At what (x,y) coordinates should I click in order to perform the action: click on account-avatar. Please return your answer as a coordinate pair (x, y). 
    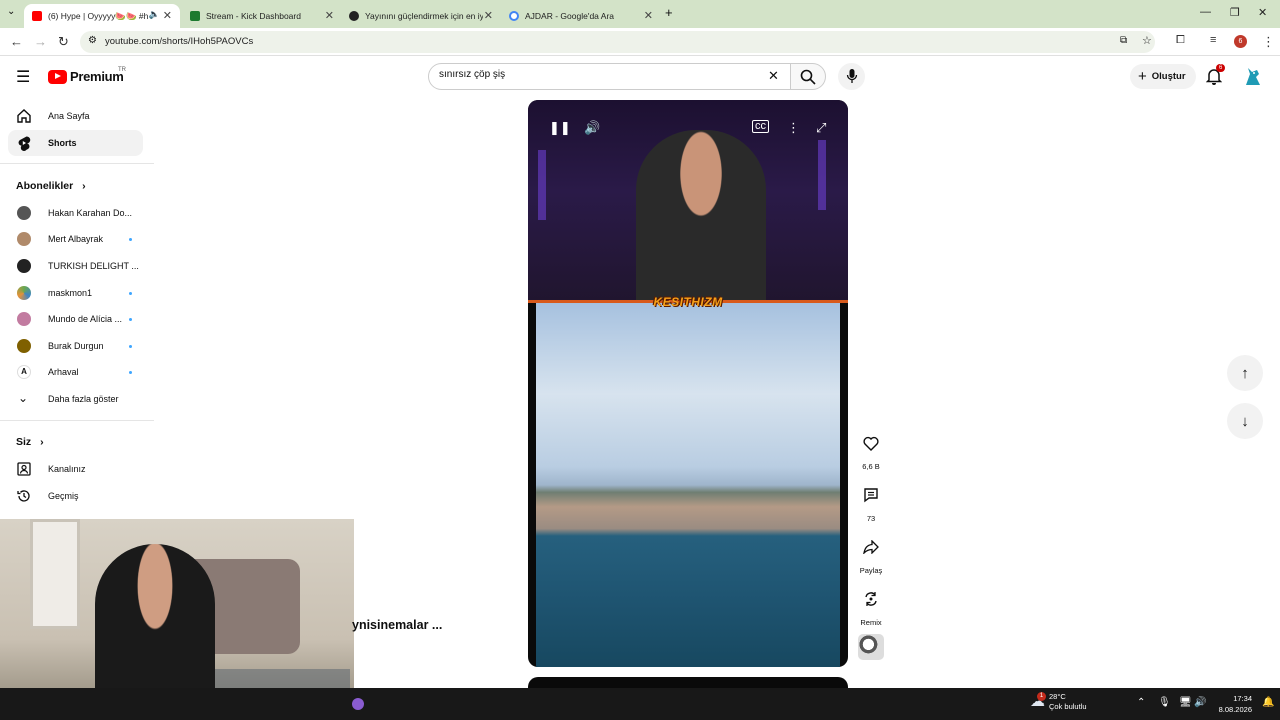
    Looking at the image, I should click on (1253, 76).